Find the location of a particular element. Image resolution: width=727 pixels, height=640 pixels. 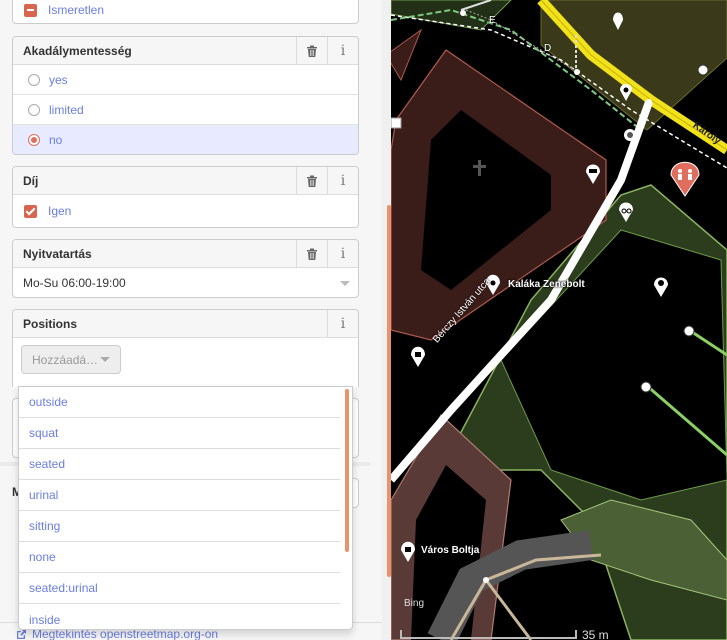

poi-pin-icon is located at coordinates (418, 356).